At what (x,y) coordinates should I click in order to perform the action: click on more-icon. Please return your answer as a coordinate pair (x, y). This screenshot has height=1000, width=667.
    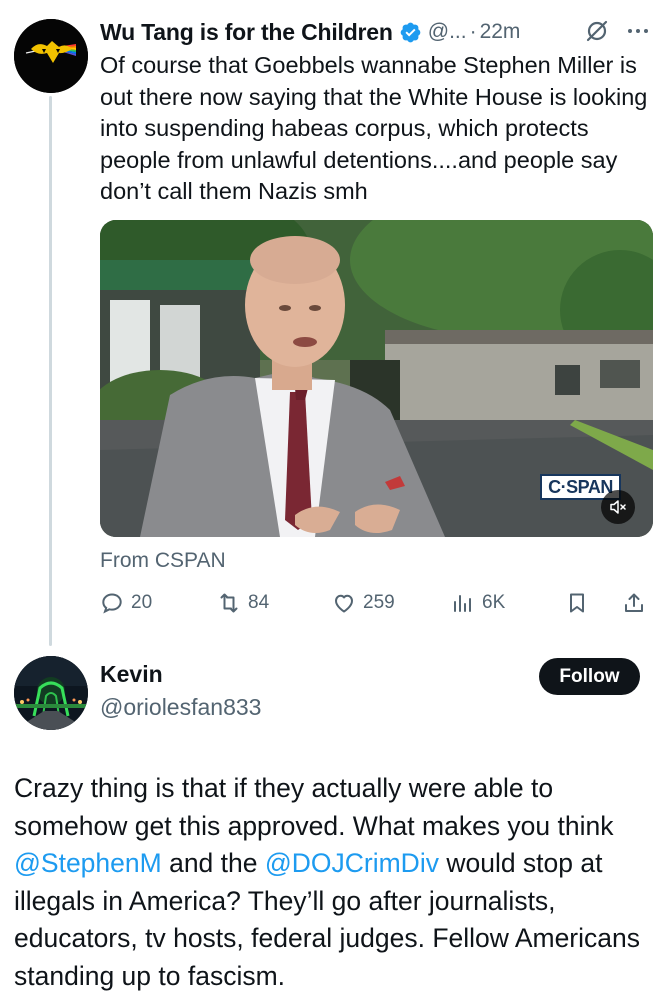
    Looking at the image, I should click on (638, 31).